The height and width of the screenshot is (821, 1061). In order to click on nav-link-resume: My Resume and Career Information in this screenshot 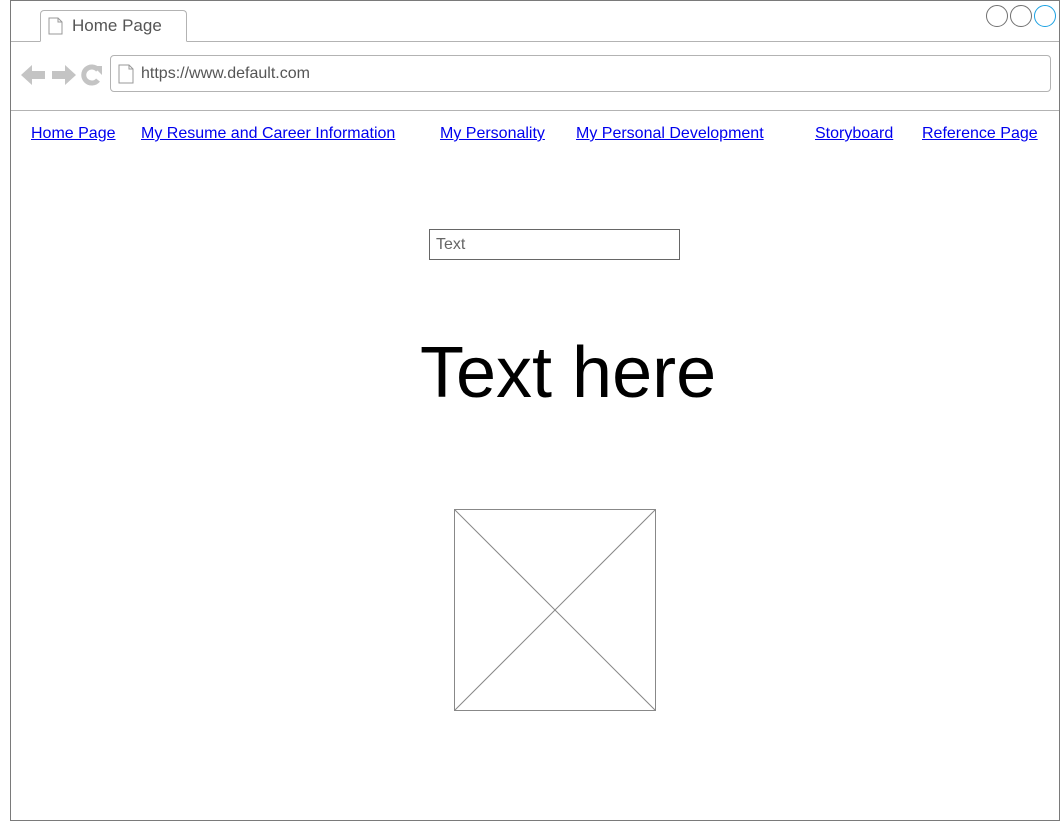, I will do `click(268, 134)`.